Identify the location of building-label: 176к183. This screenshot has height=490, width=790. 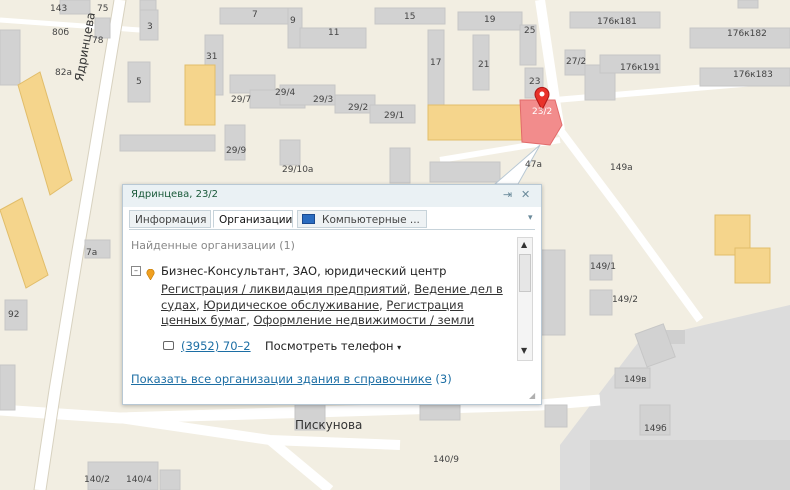
(753, 75).